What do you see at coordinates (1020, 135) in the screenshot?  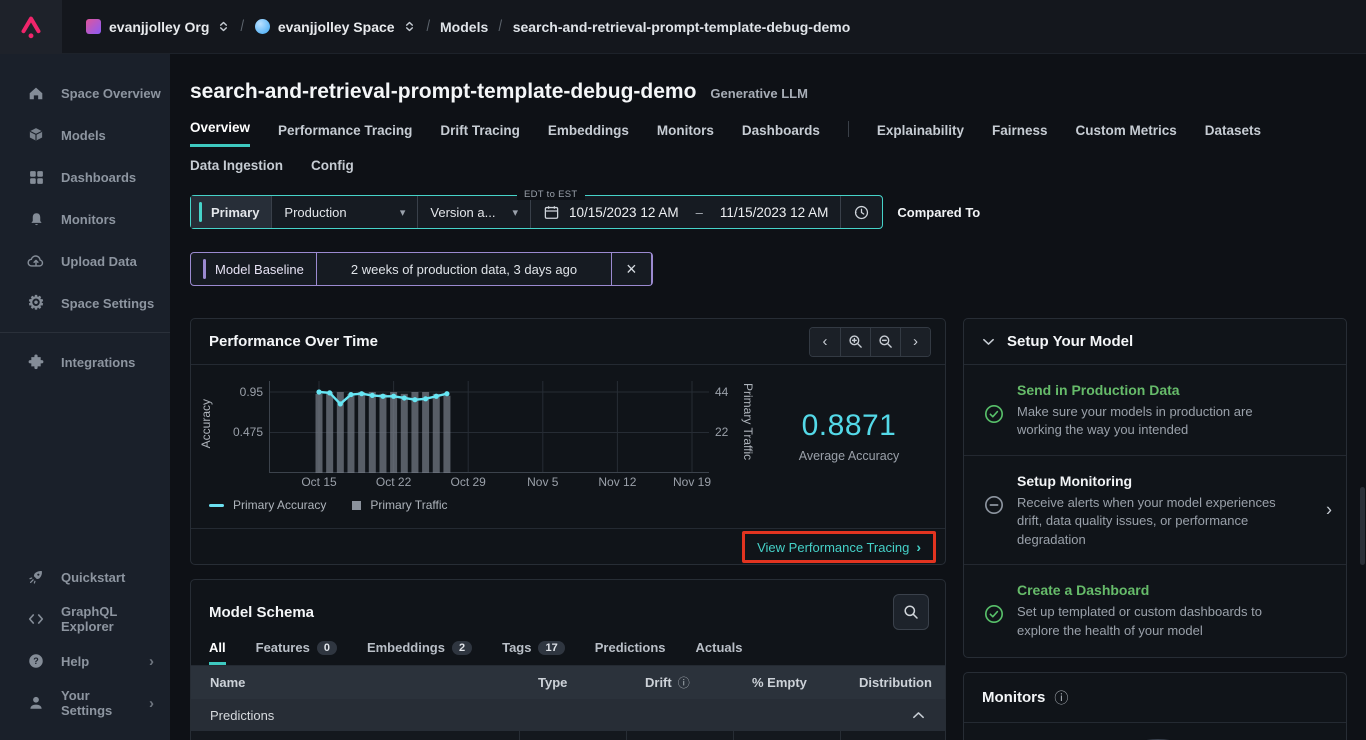 I see `tab-fairness: Fairness` at bounding box center [1020, 135].